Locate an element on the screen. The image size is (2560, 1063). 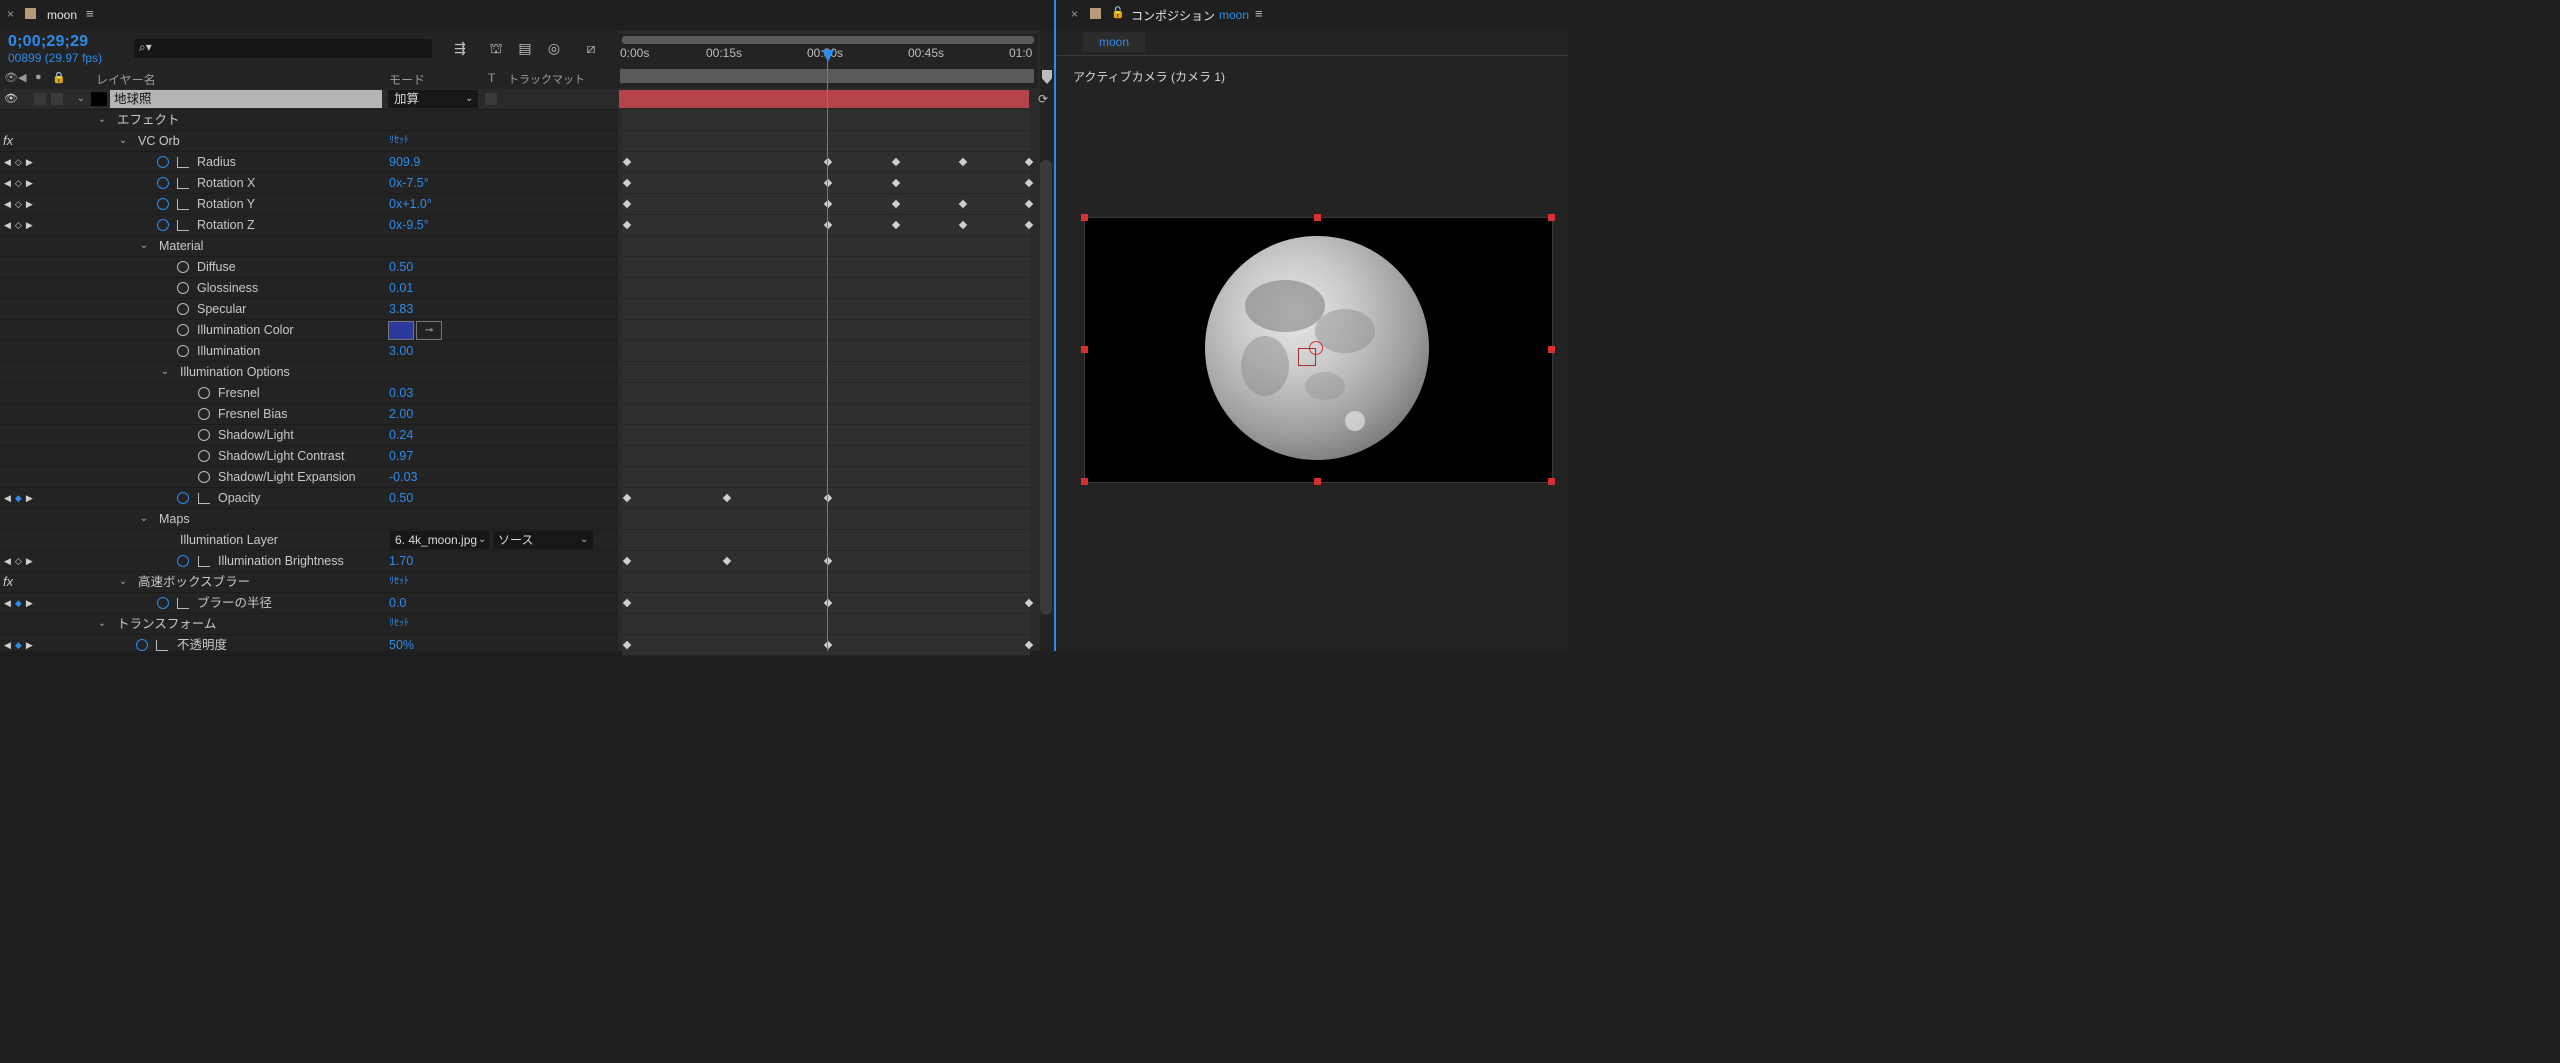
maps-group-row: ⌄ Maps is located at coordinates (309, 519).